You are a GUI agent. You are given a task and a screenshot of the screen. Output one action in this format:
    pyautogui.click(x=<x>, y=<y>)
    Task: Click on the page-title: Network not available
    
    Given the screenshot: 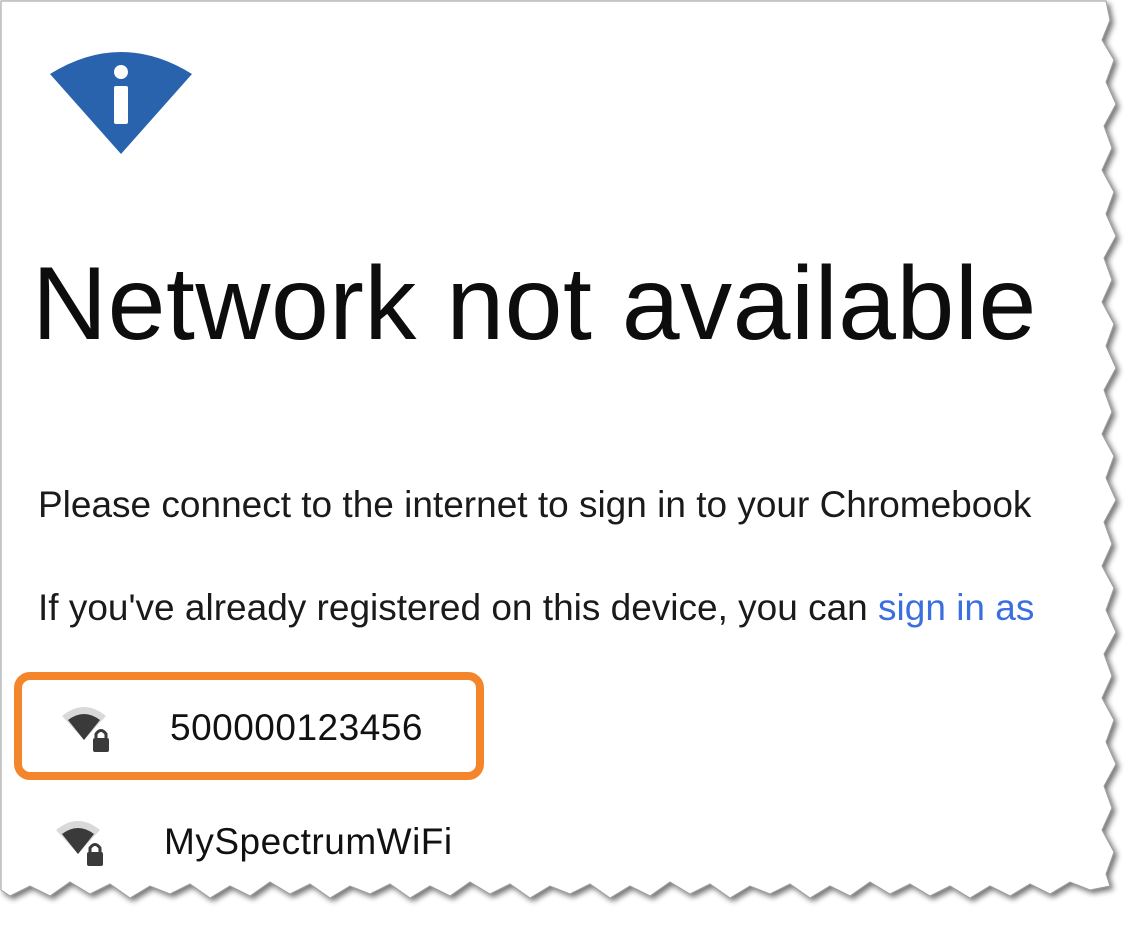 What is the action you would take?
    pyautogui.click(x=534, y=304)
    